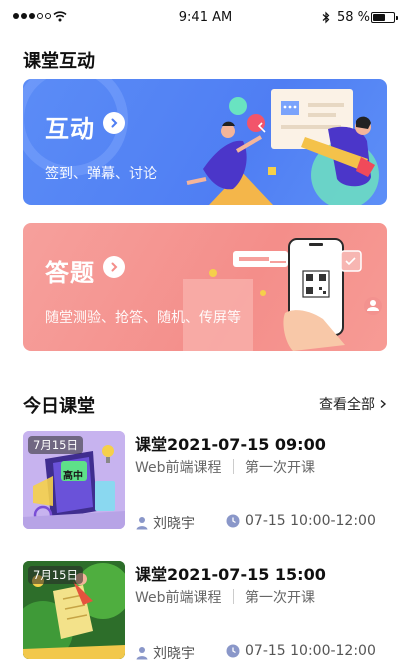  Describe the element at coordinates (101, 174) in the screenshot. I see `interaction-card-subtitle: 签到、弹幕、讨论` at that location.